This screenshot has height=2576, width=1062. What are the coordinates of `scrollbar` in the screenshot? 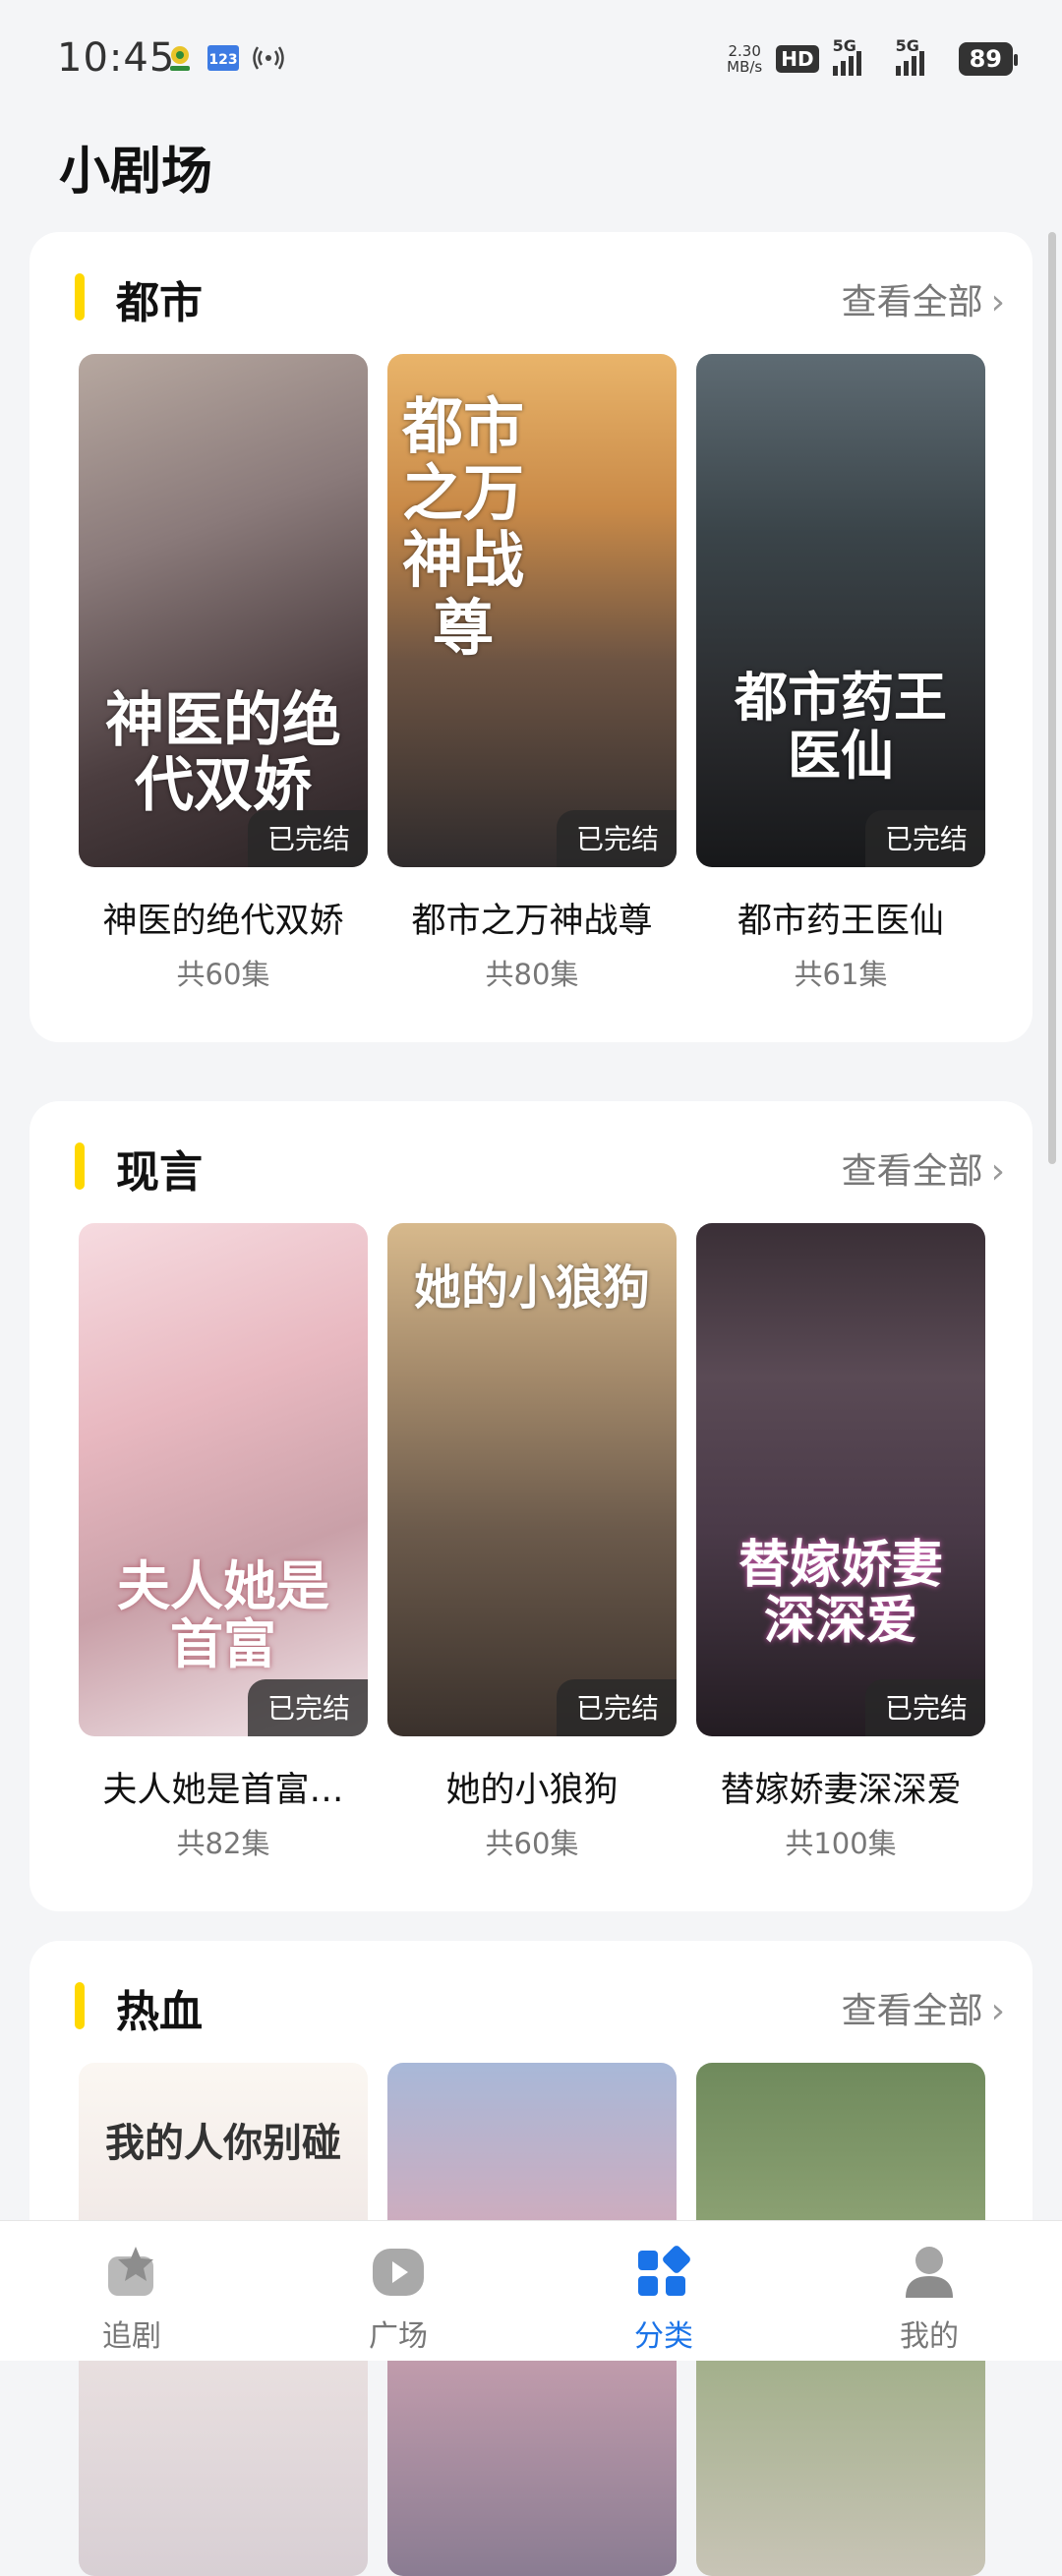 It's located at (1052, 698).